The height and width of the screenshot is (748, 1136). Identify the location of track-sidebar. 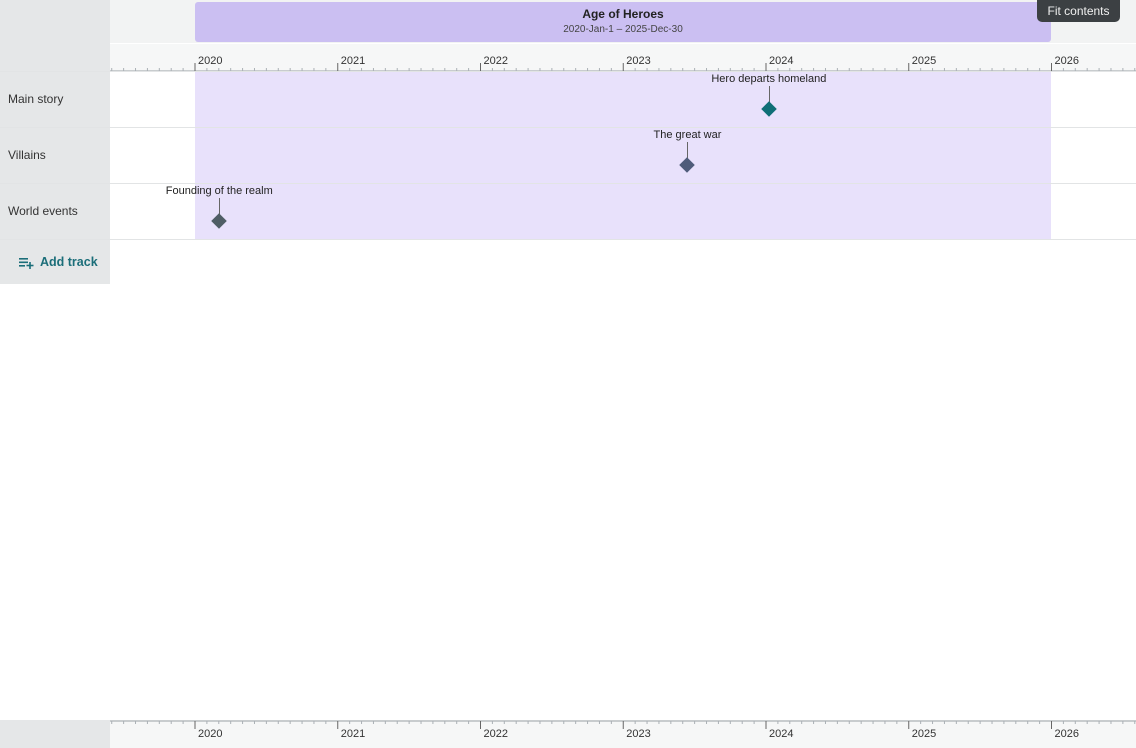
(55, 142).